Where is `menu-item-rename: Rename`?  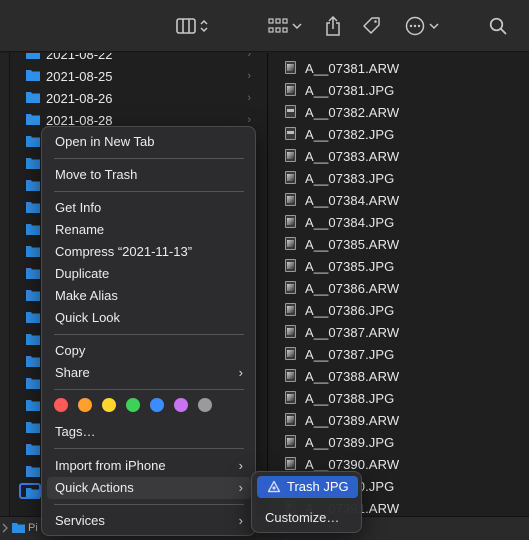 menu-item-rename: Rename is located at coordinates (149, 230).